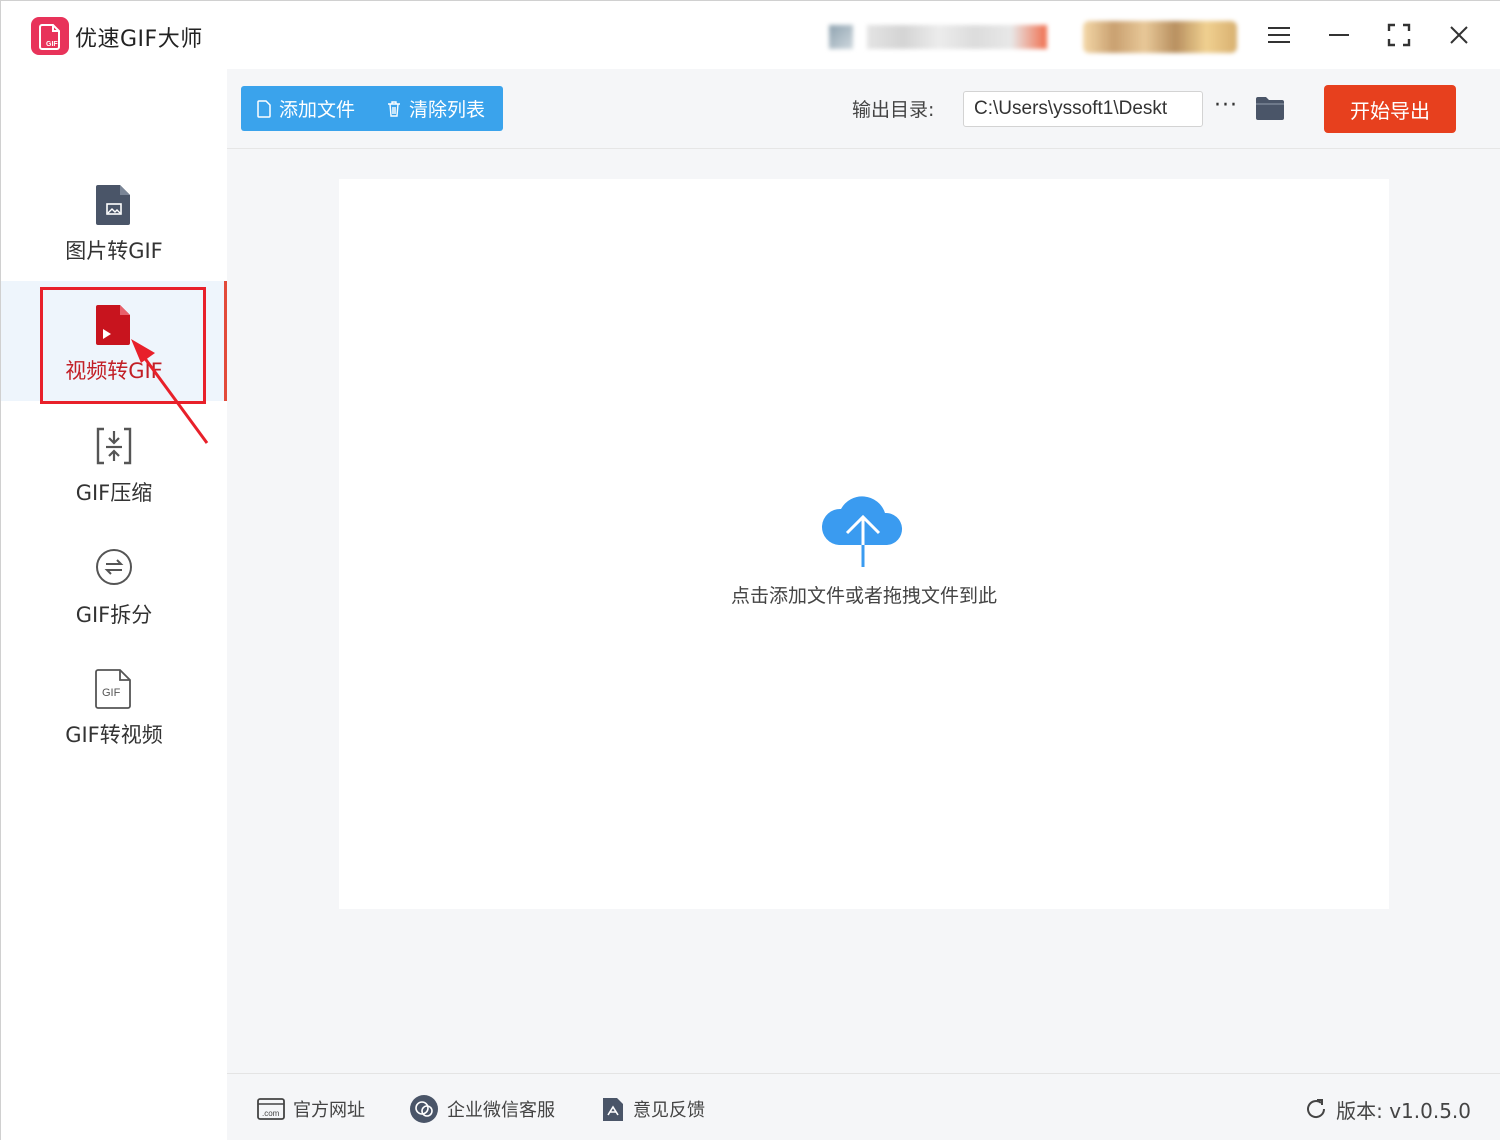 This screenshot has width=1500, height=1140. What do you see at coordinates (613, 1109) in the screenshot?
I see `feedback-icon` at bounding box center [613, 1109].